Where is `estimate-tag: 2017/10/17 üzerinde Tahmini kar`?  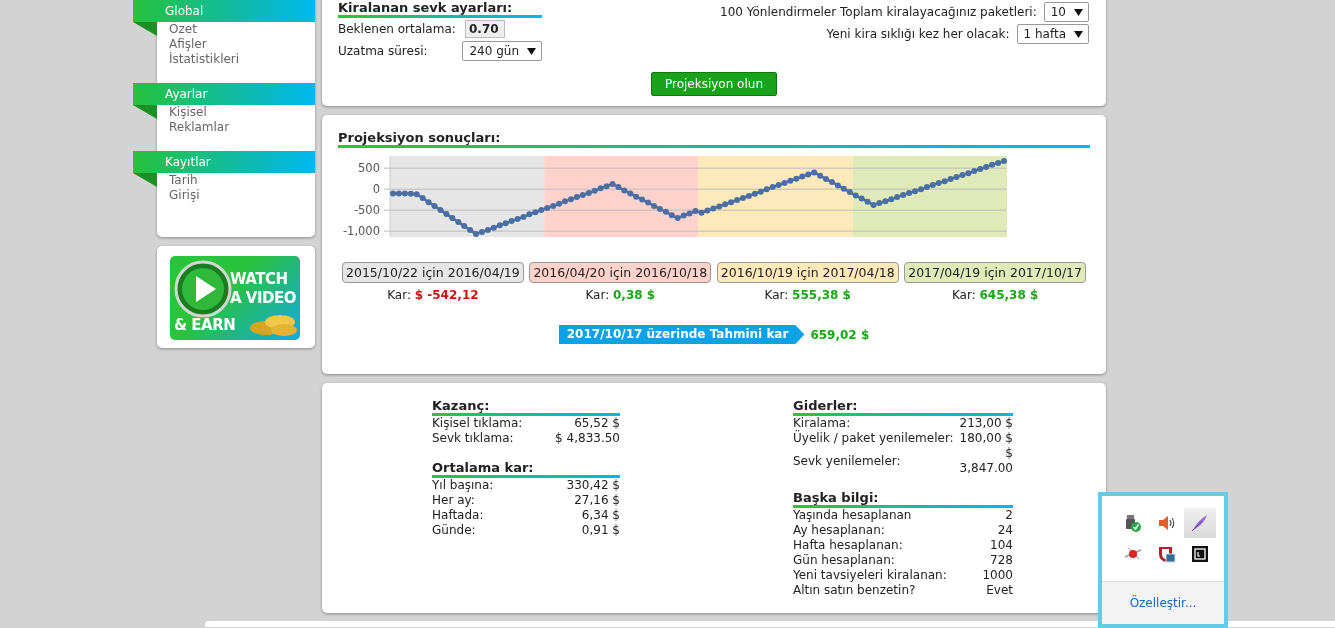
estimate-tag: 2017/10/17 üzerinde Tahmini kar is located at coordinates (681, 334).